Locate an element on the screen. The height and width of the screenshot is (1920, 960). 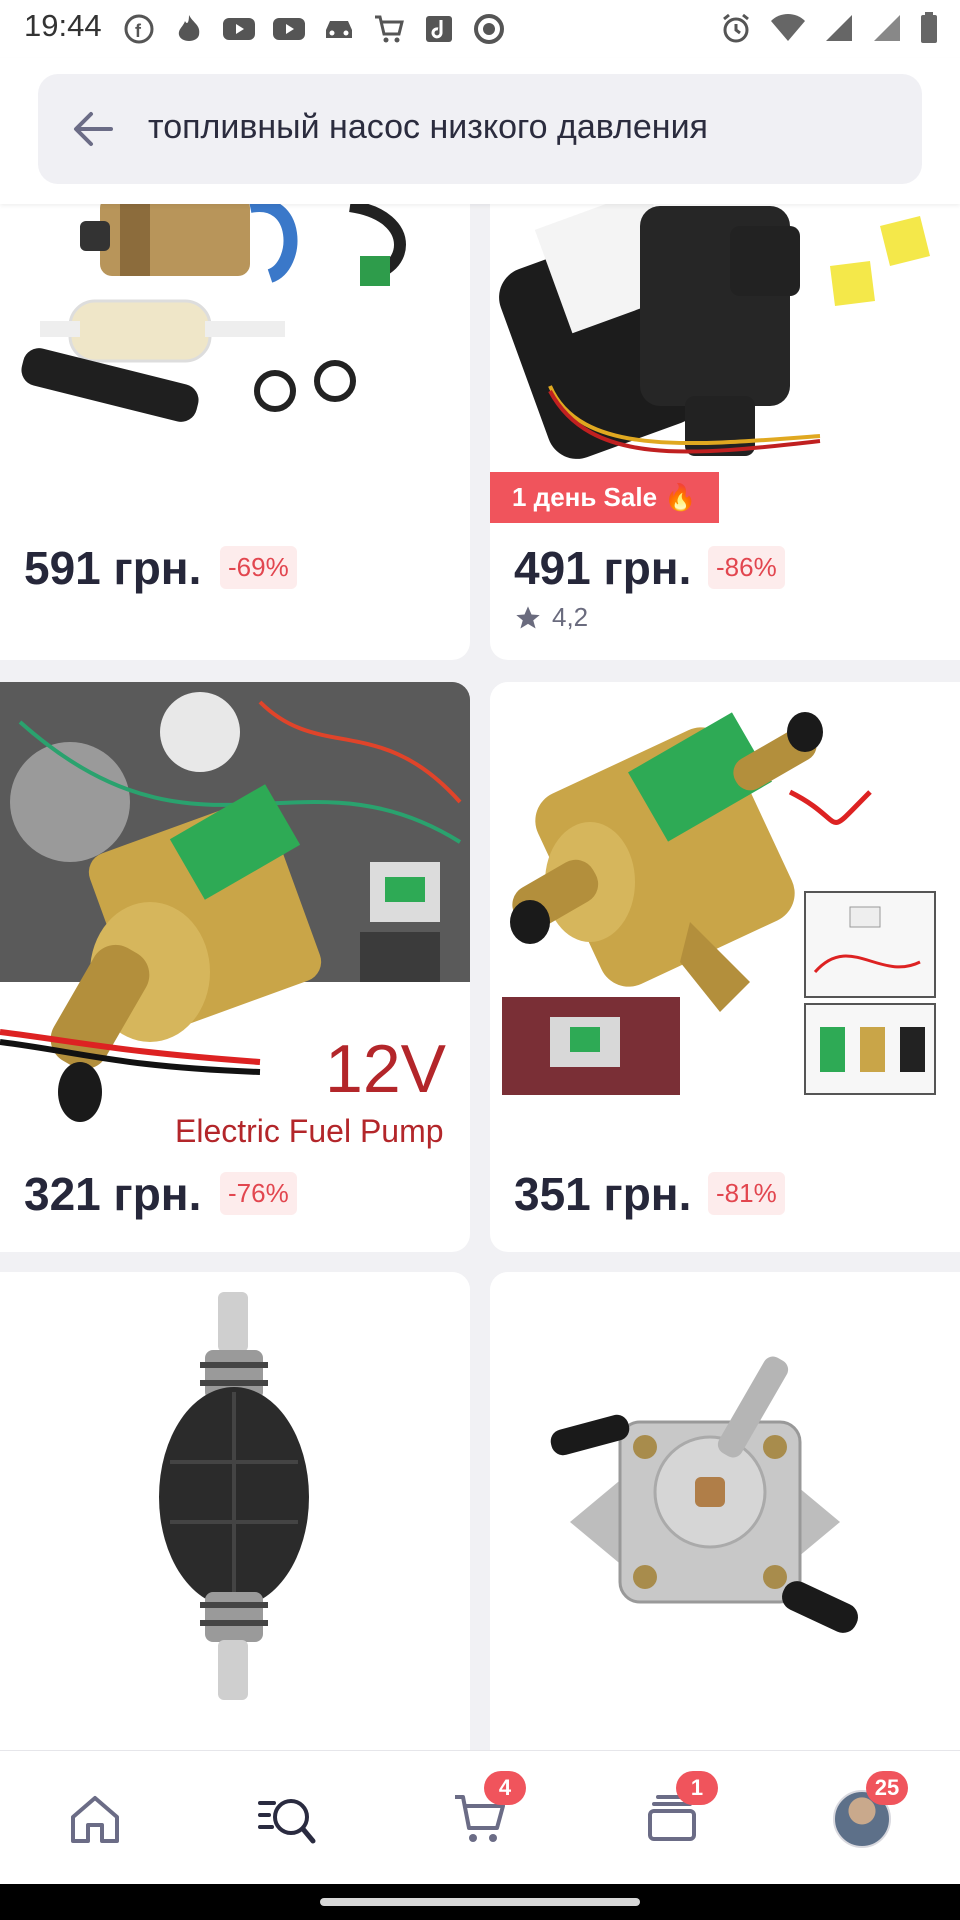
facebook-icon: f is located at coordinates (139, 29).